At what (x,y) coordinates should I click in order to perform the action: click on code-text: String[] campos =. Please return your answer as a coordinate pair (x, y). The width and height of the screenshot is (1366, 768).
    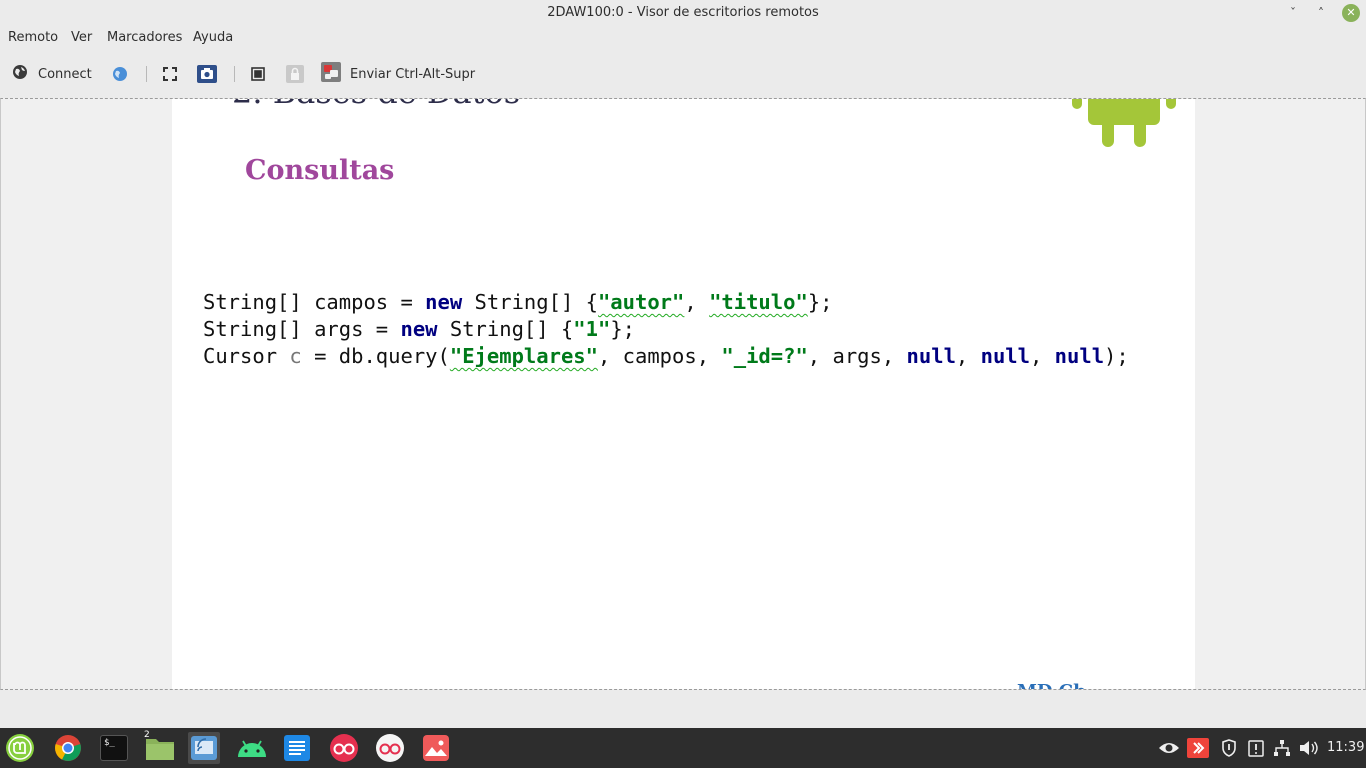
    Looking at the image, I should click on (314, 302).